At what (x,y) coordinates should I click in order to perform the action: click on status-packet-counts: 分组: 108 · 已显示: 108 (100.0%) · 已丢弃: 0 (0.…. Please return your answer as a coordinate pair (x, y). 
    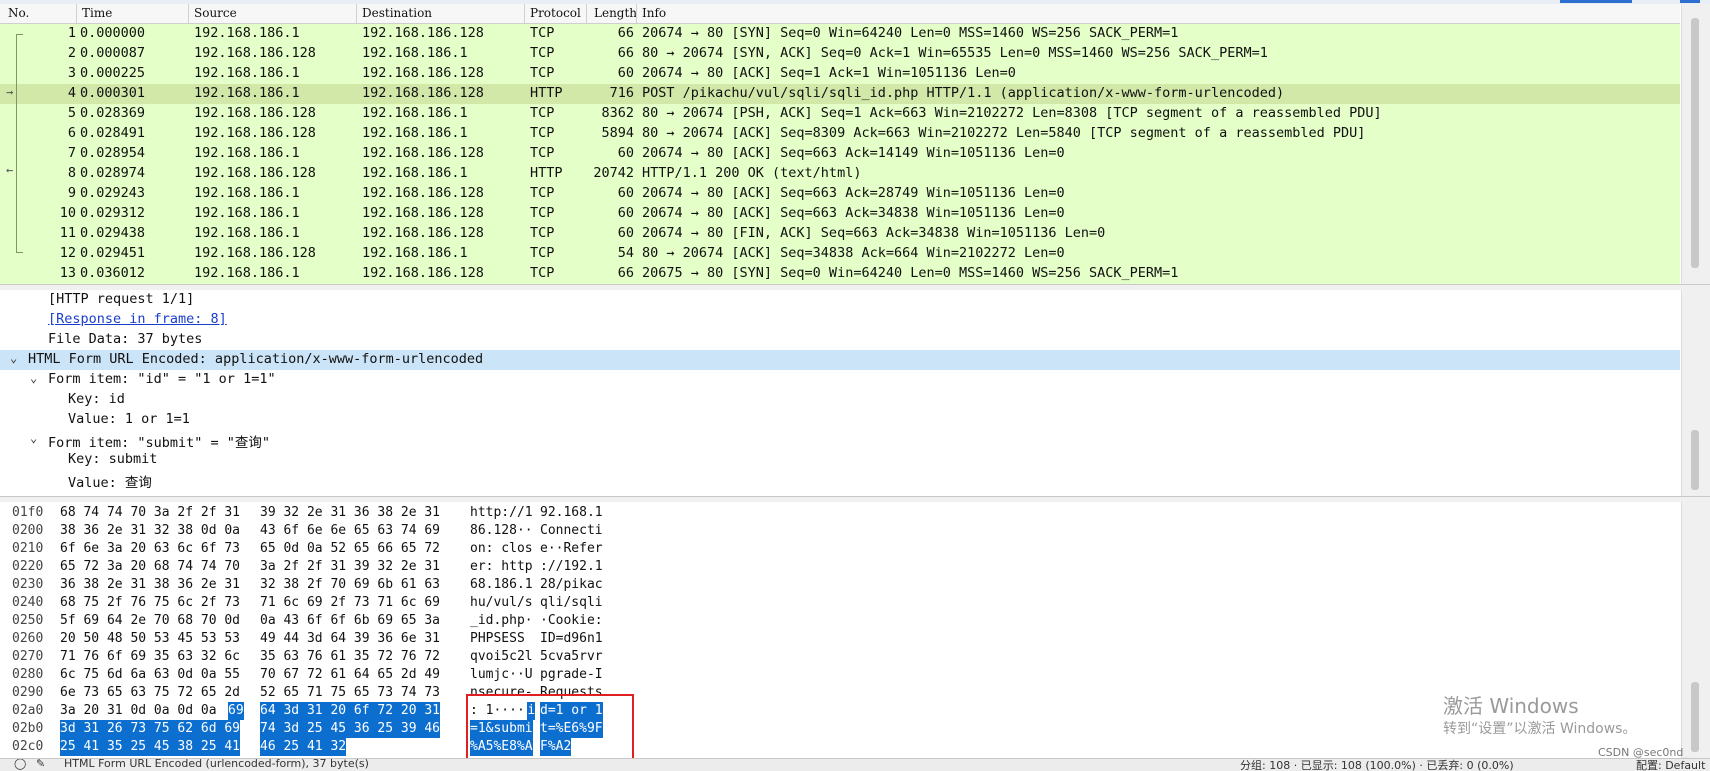
    Looking at the image, I should click on (1377, 765).